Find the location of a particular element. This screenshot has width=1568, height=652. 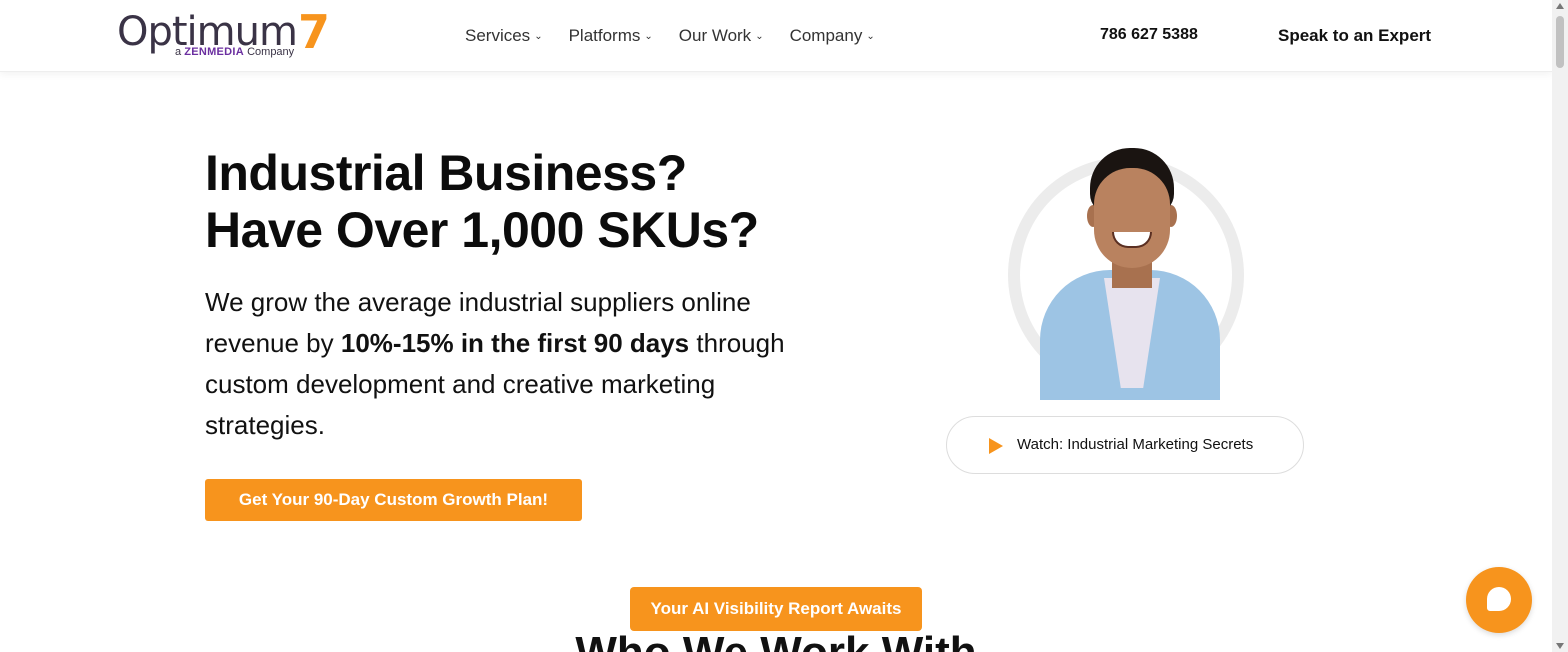

hero-title-line2: Have Over 1,000 SKUs? is located at coordinates (482, 230).